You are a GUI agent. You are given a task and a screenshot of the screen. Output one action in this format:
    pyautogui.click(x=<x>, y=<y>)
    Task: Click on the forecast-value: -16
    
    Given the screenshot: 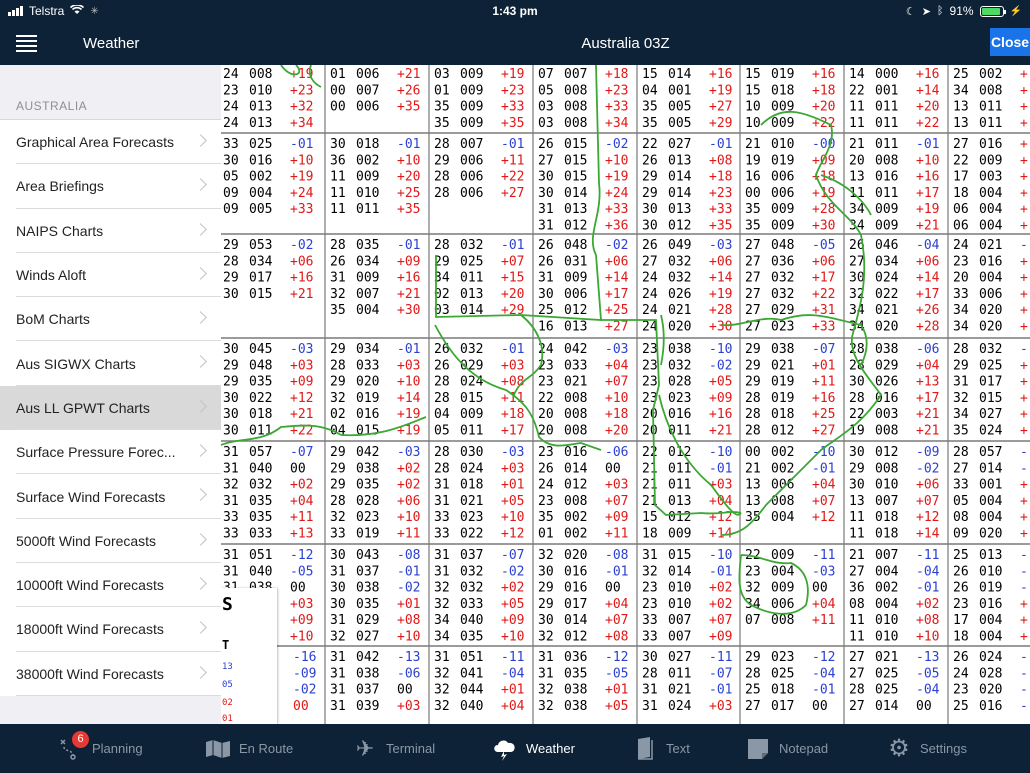 What is the action you would take?
    pyautogui.click(x=304, y=657)
    